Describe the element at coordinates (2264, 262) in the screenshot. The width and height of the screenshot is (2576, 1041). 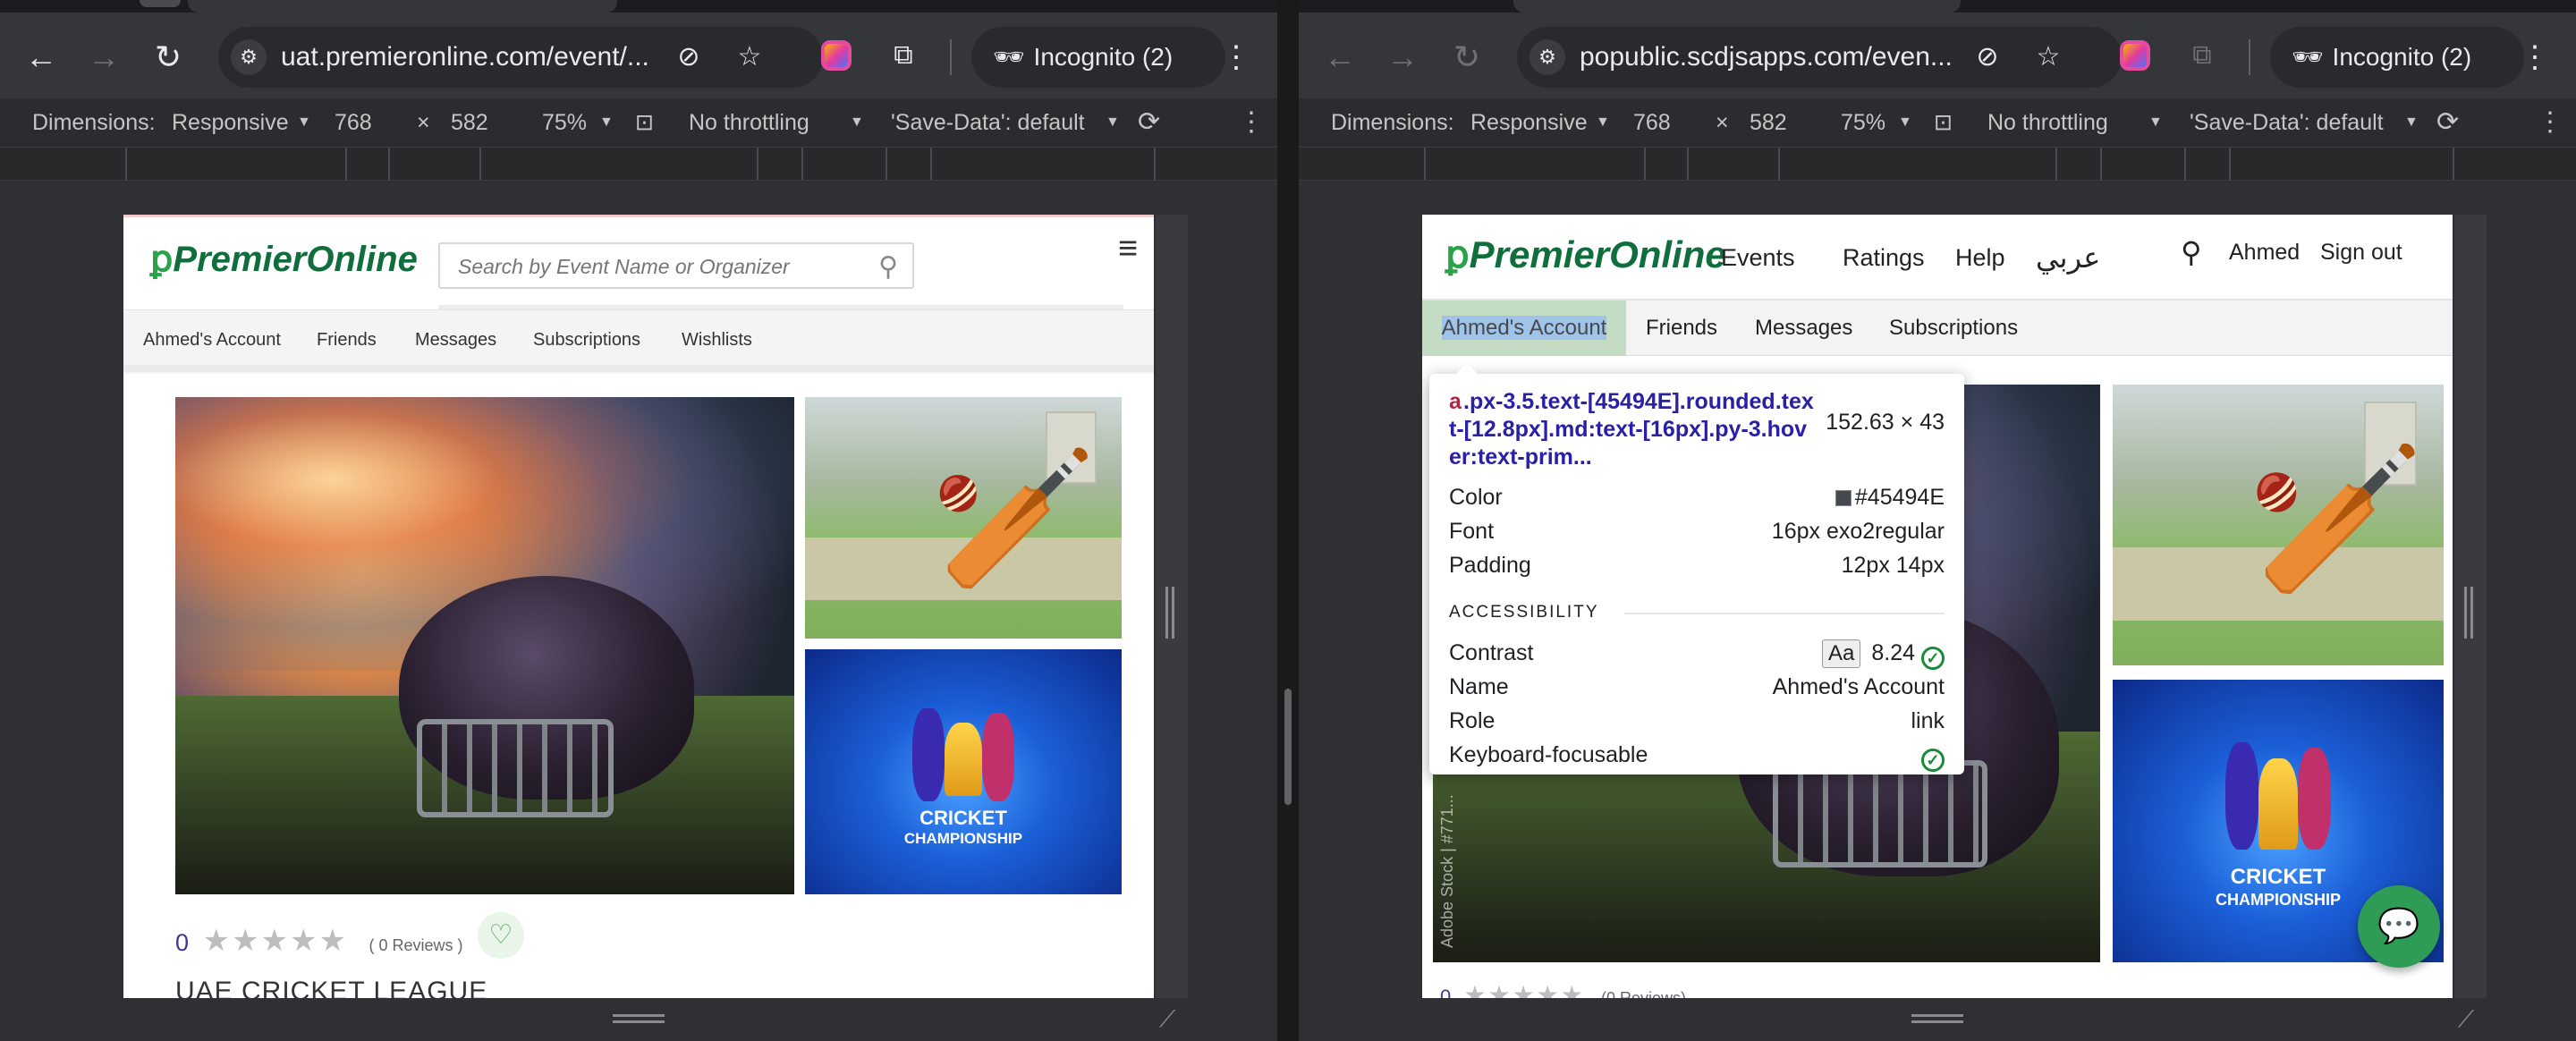
I see `user-name: Ahmed` at that location.